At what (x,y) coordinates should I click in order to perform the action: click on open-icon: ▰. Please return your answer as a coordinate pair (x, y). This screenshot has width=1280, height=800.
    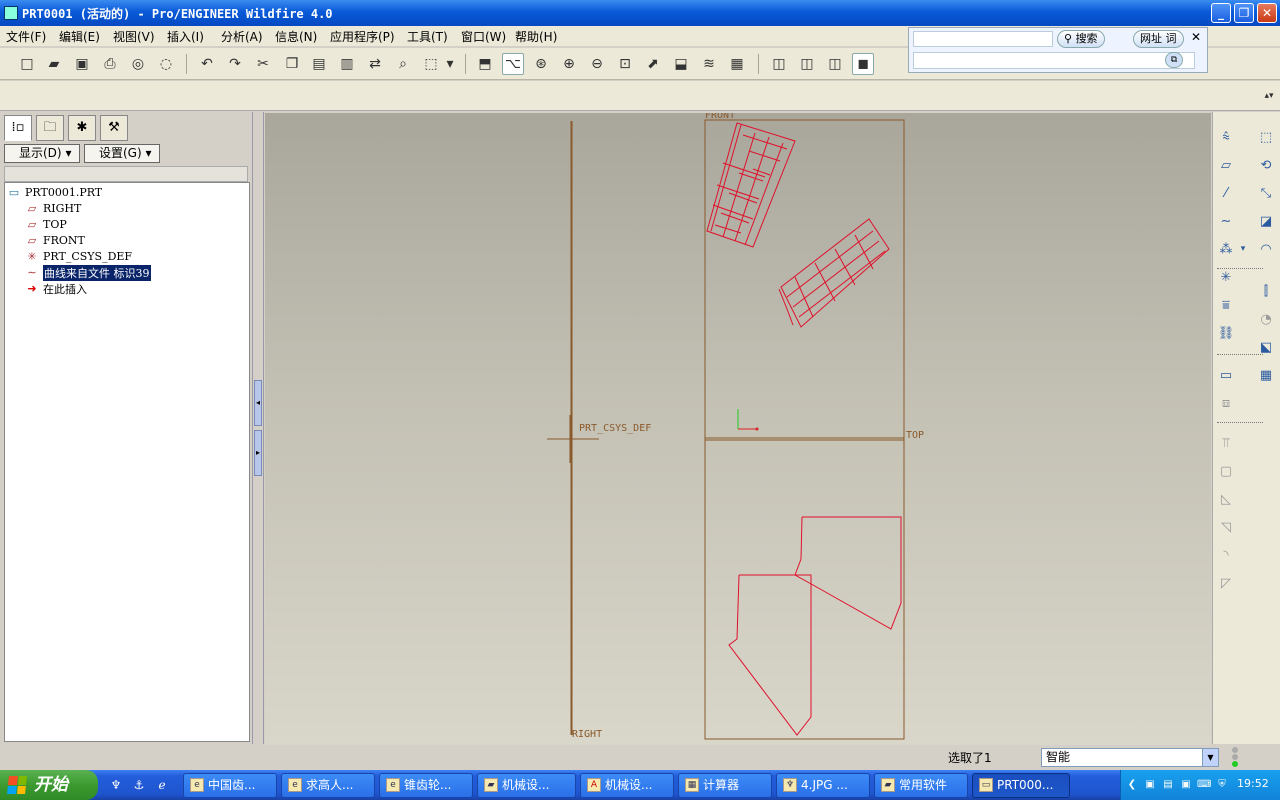
    Looking at the image, I should click on (54, 64).